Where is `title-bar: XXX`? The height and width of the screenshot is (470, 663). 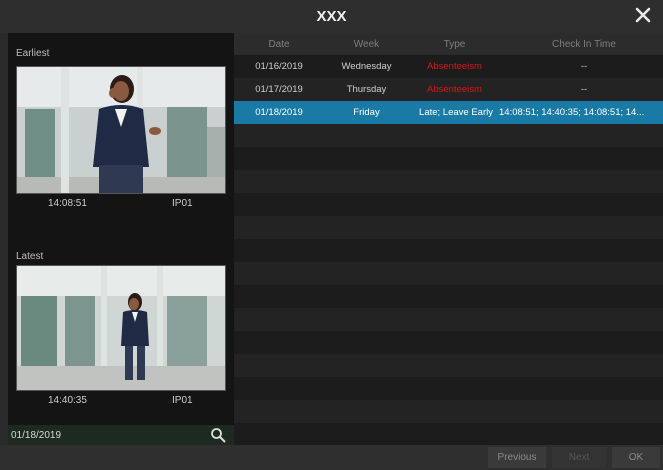 title-bar: XXX is located at coordinates (331, 16).